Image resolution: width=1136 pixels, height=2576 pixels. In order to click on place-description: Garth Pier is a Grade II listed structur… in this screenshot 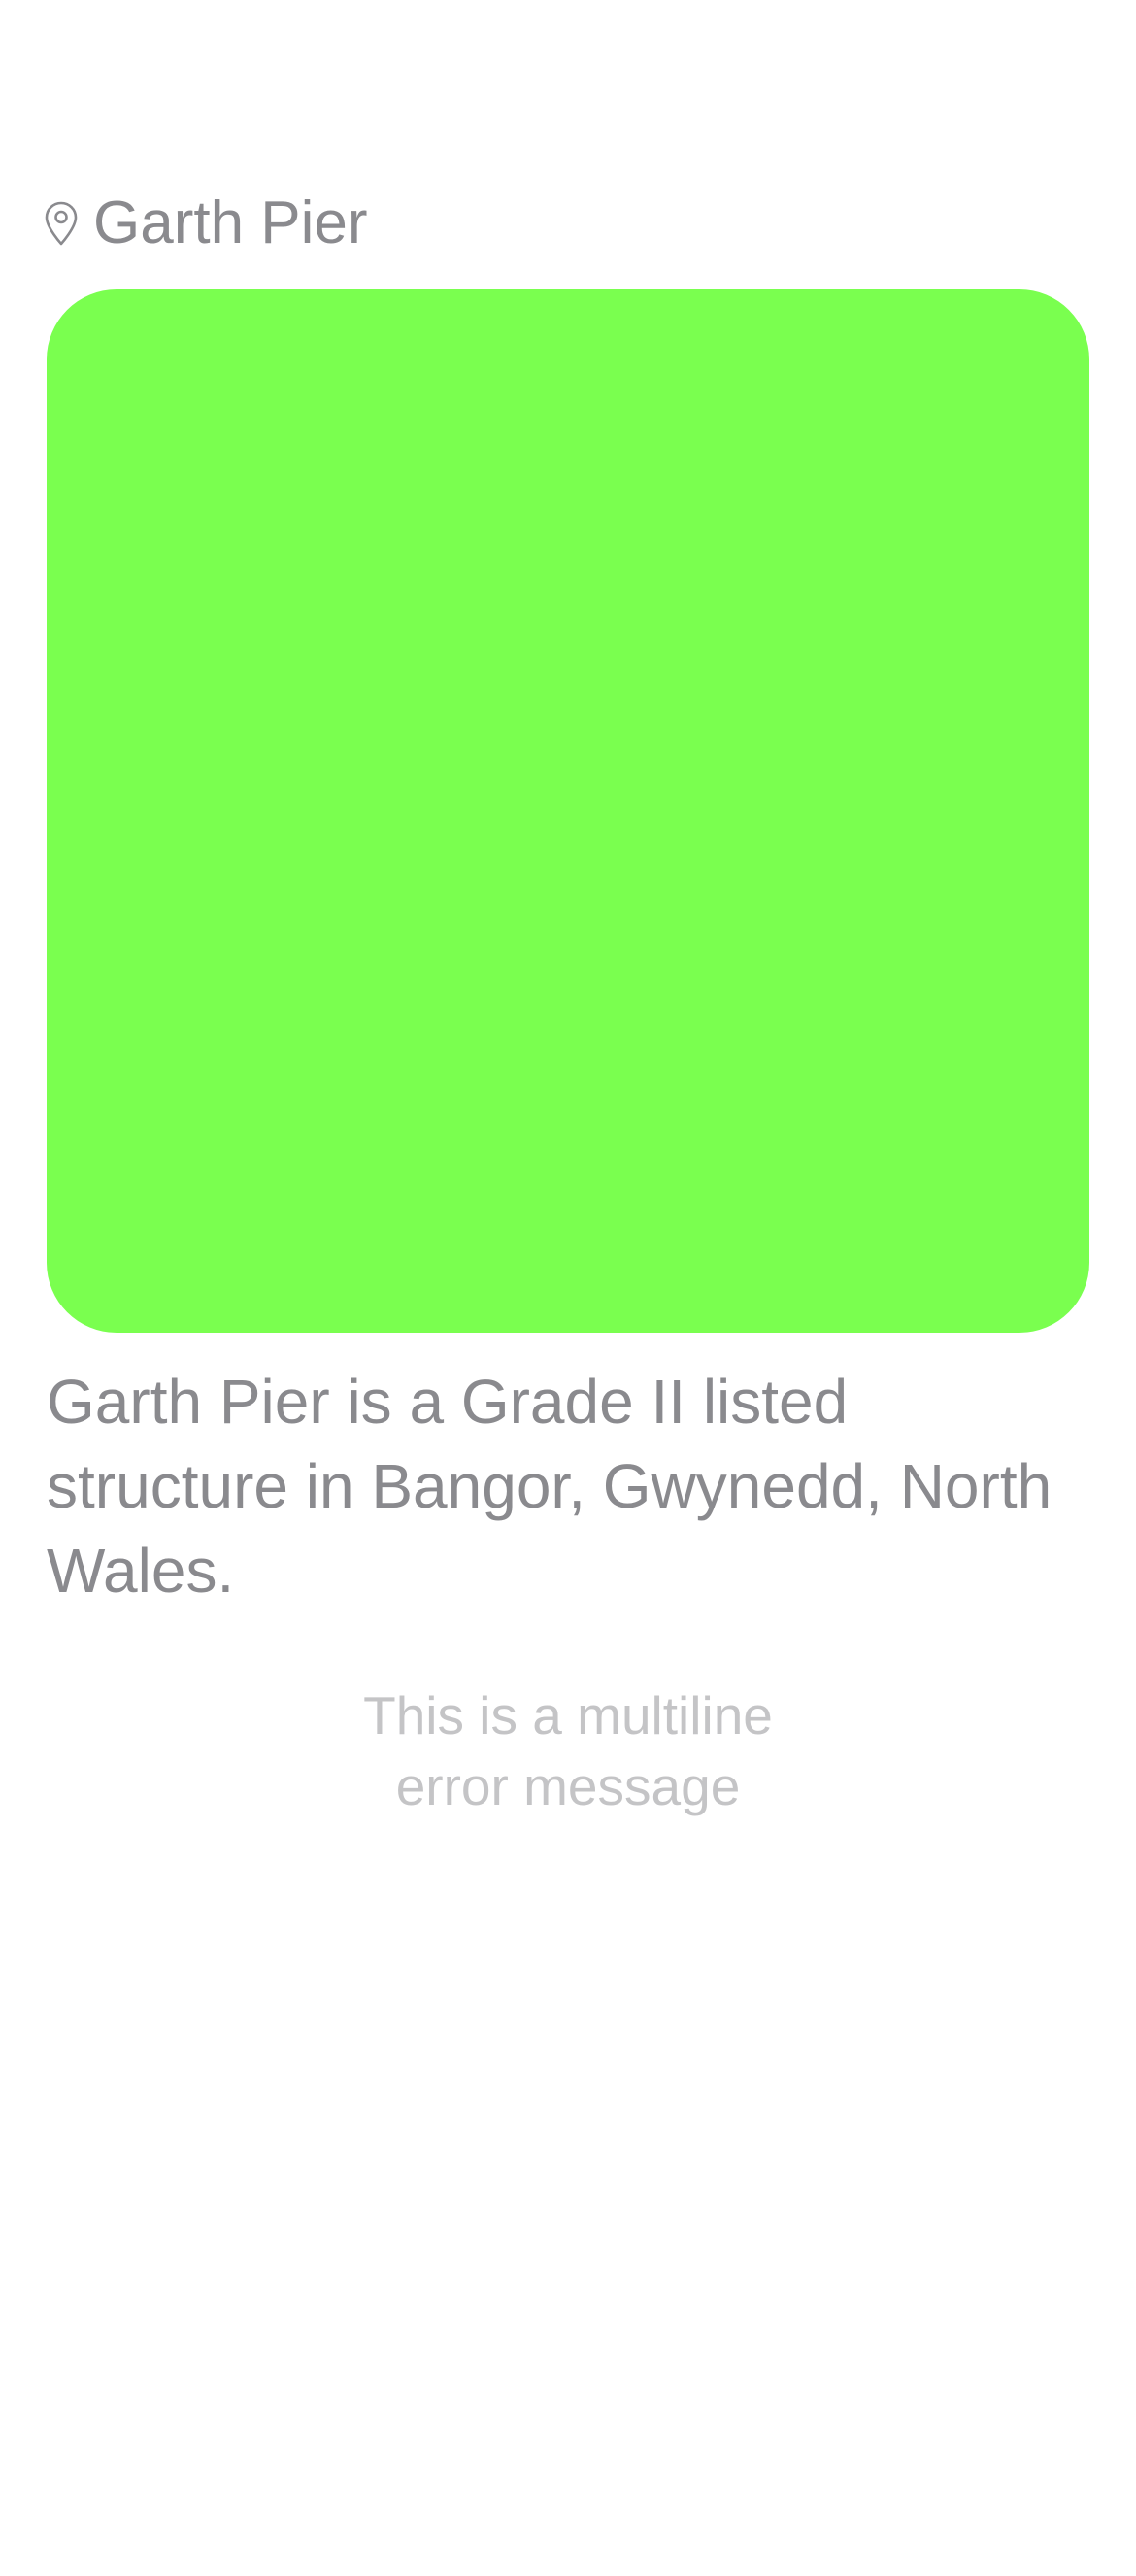, I will do `click(549, 1486)`.